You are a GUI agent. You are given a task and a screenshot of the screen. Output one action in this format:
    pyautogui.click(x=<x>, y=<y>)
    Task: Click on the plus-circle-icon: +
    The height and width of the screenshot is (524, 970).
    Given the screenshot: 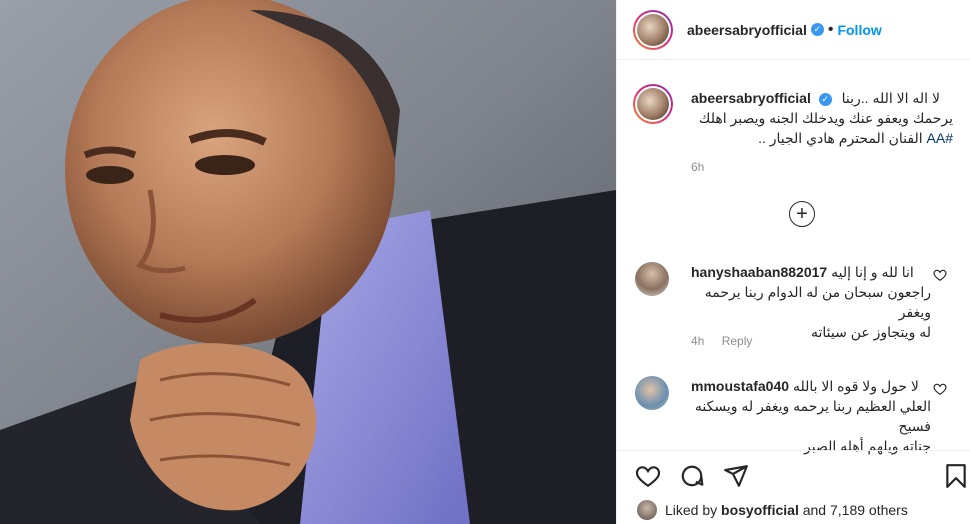 What is the action you would take?
    pyautogui.click(x=802, y=214)
    